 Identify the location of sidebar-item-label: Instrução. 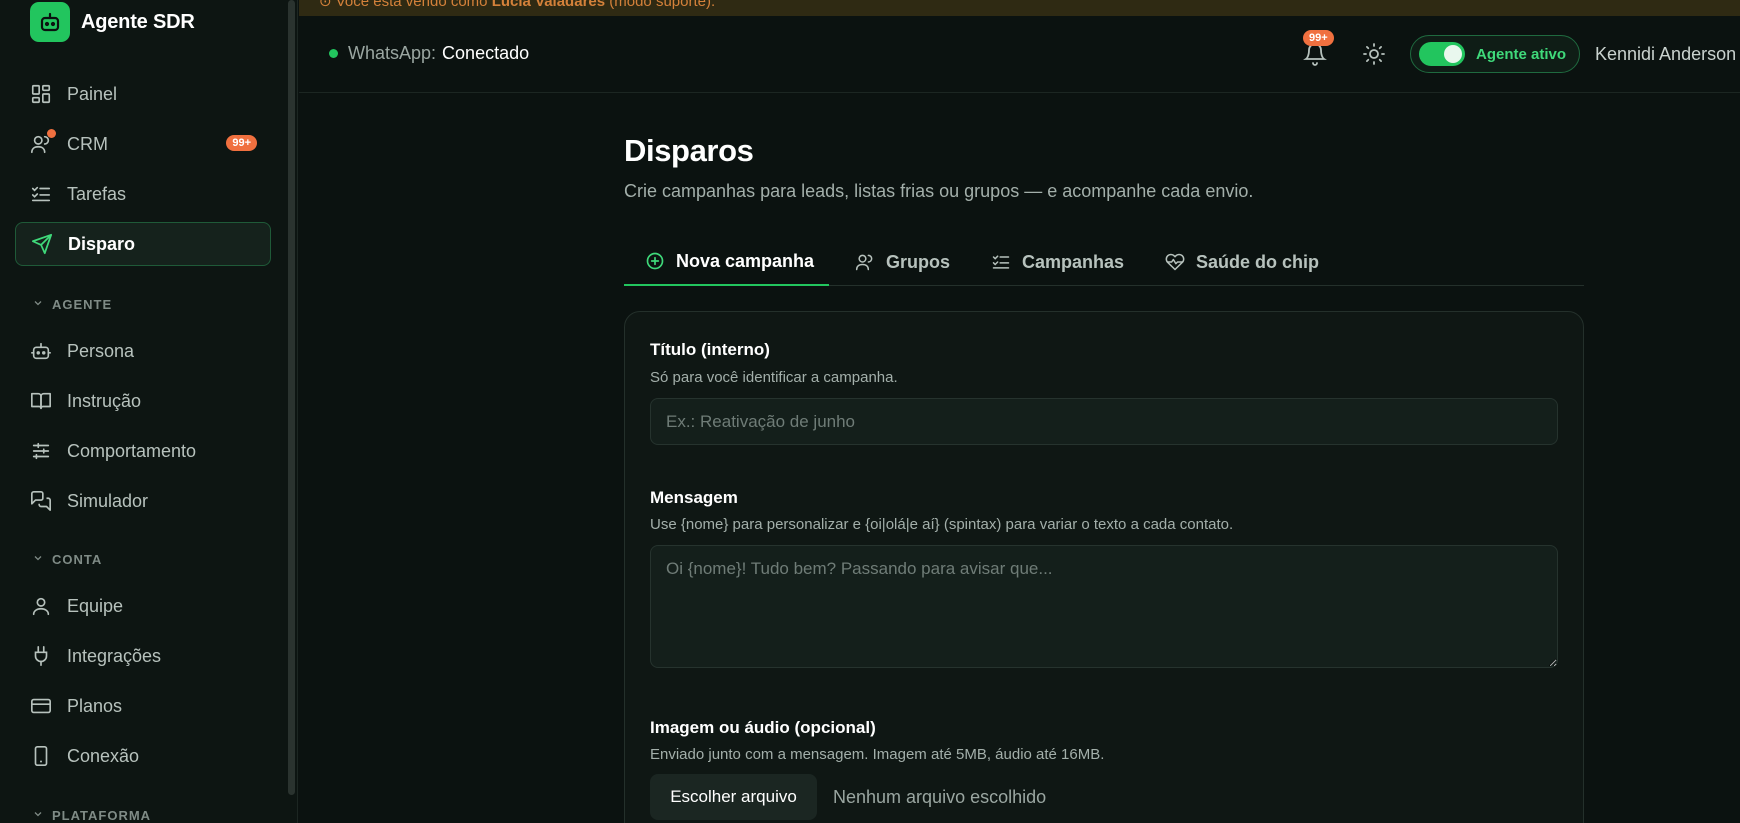
(104, 400).